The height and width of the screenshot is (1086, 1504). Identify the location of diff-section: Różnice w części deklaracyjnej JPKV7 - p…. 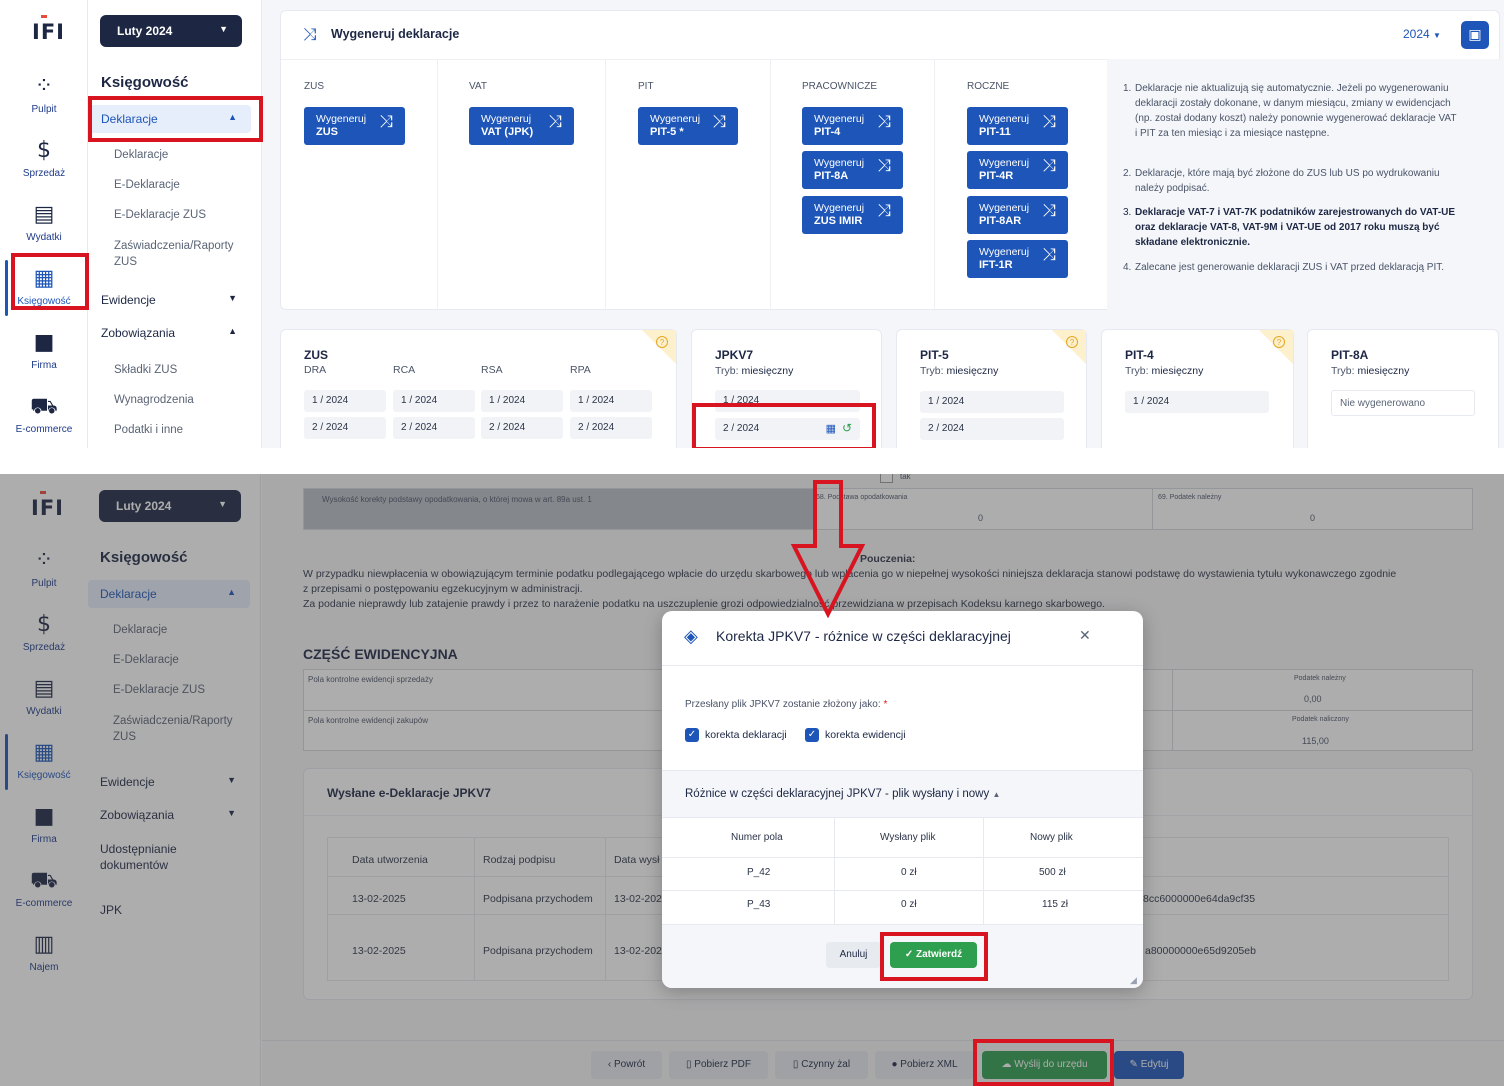
(902, 794).